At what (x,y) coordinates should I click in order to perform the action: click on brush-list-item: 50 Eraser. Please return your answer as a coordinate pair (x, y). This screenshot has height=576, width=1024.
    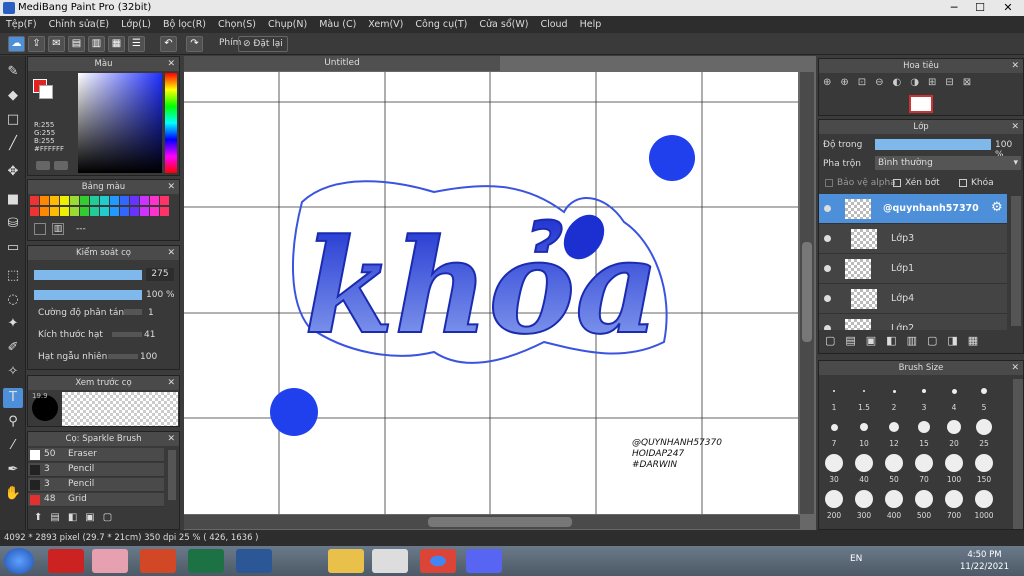
    Looking at the image, I should click on (96, 455).